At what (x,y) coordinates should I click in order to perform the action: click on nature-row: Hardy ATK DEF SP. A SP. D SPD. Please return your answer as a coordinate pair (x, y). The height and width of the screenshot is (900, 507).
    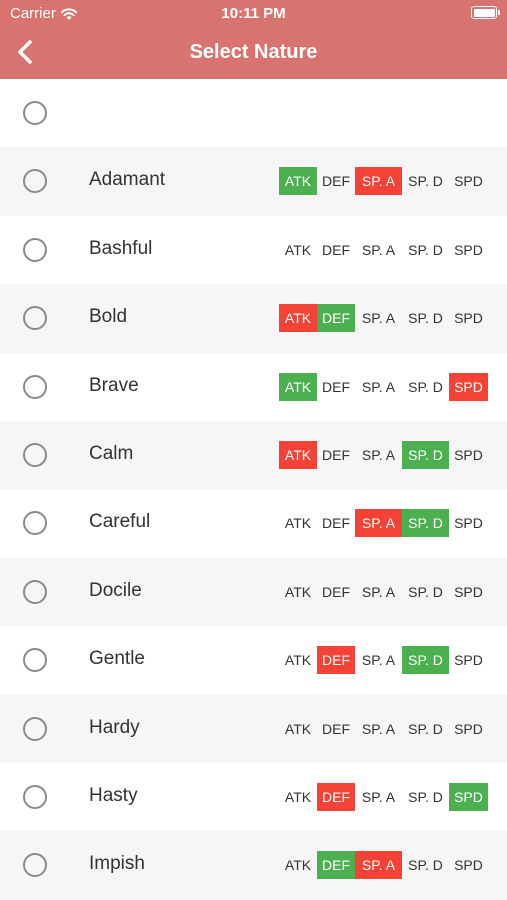
    Looking at the image, I should click on (253, 728).